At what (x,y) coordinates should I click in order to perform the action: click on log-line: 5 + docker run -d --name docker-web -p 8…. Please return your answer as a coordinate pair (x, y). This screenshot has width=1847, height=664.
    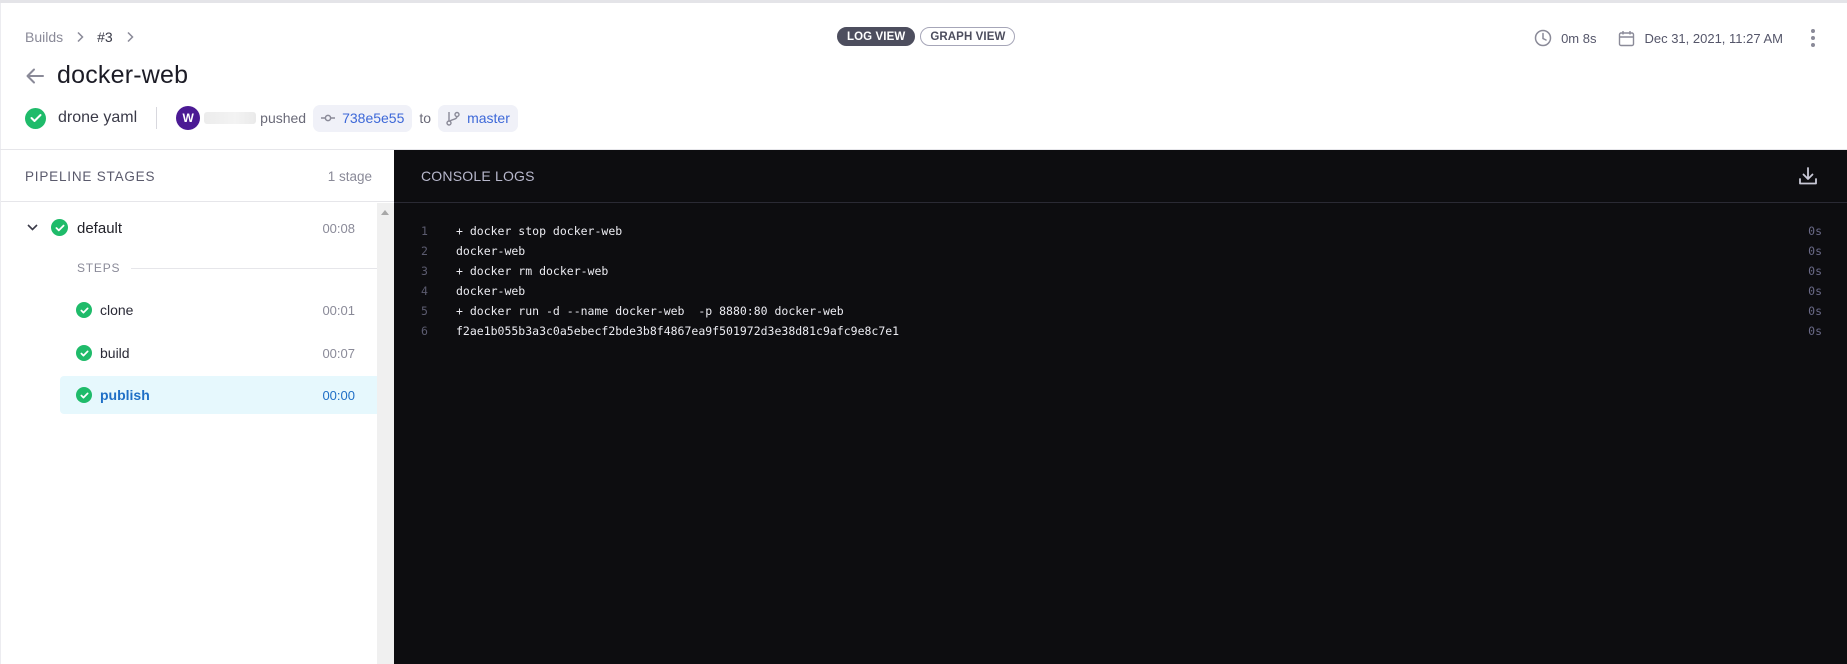
    Looking at the image, I should click on (1120, 311).